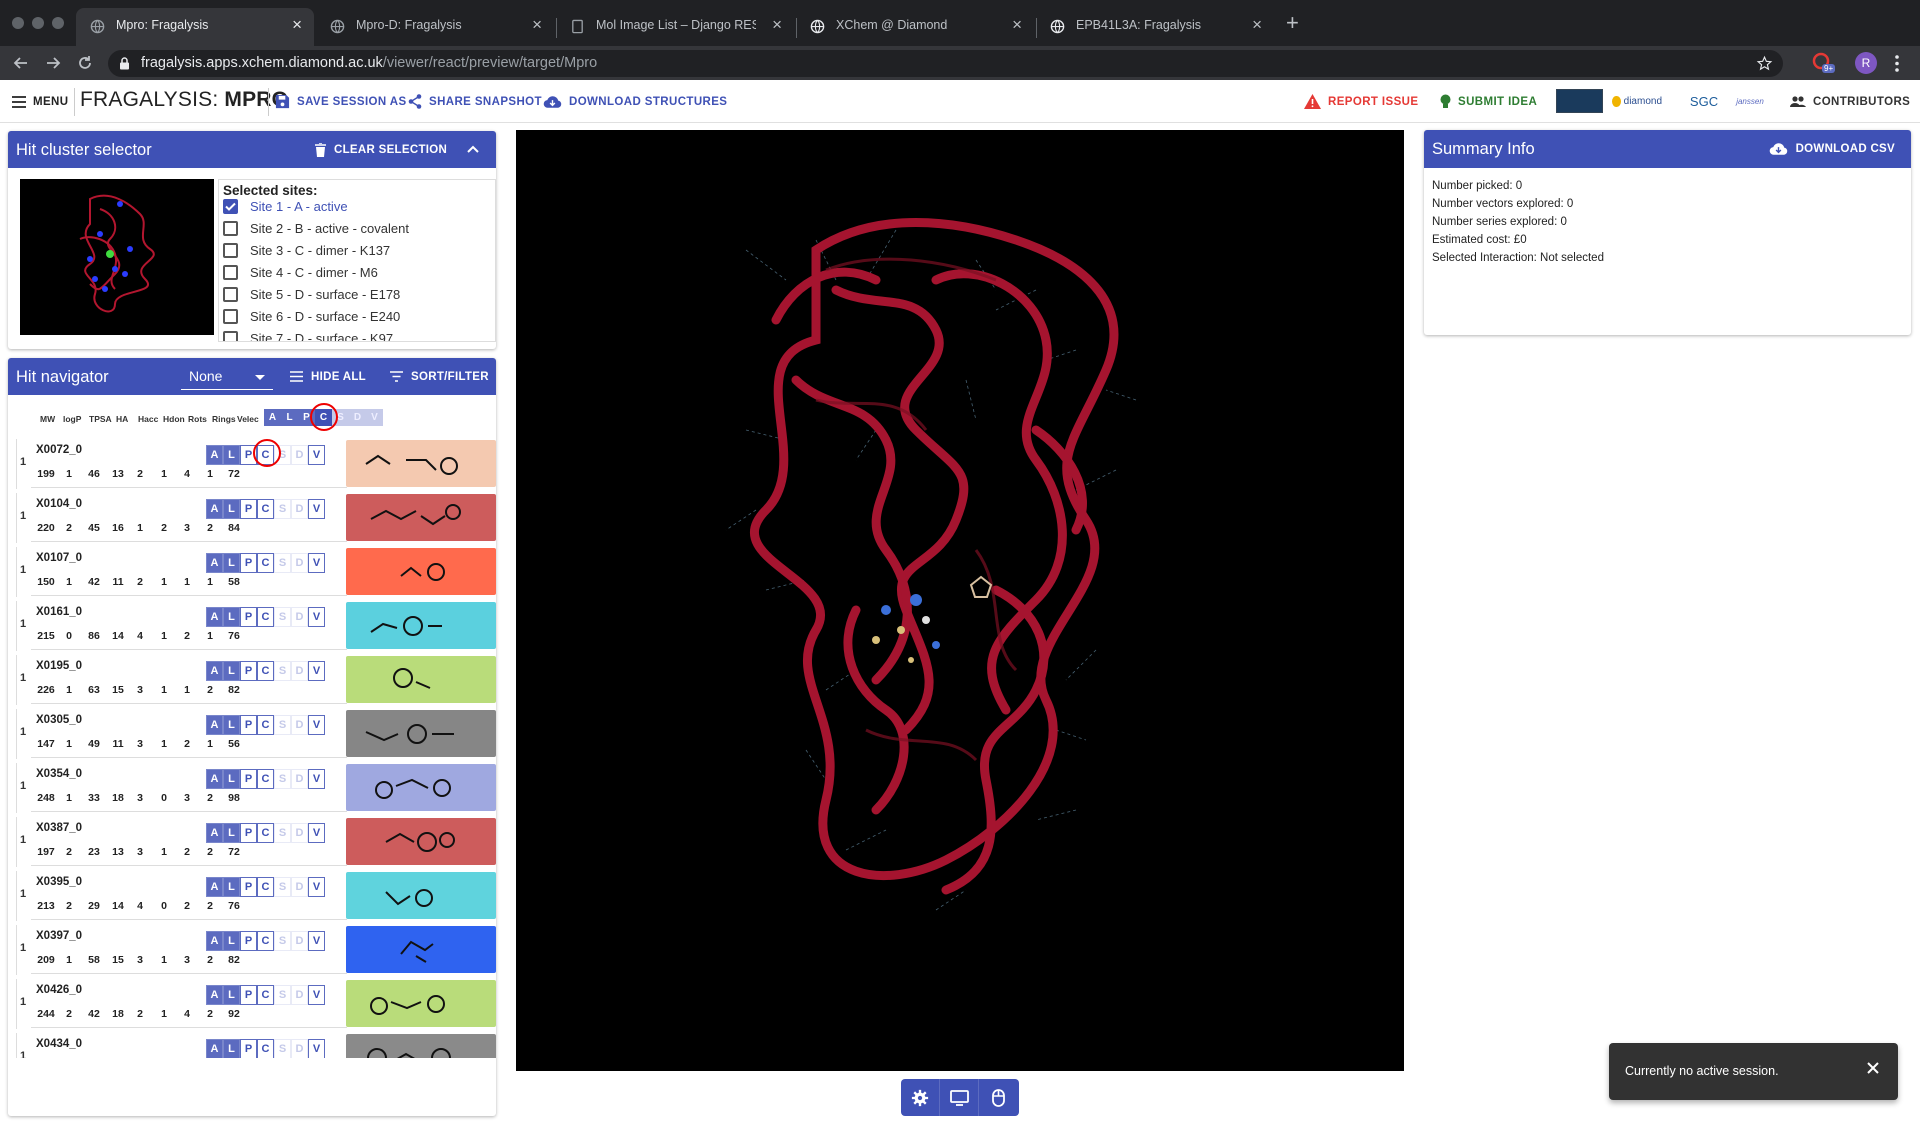  What do you see at coordinates (1850, 101) in the screenshot?
I see `contributors-button: CONTRIBUTORS` at bounding box center [1850, 101].